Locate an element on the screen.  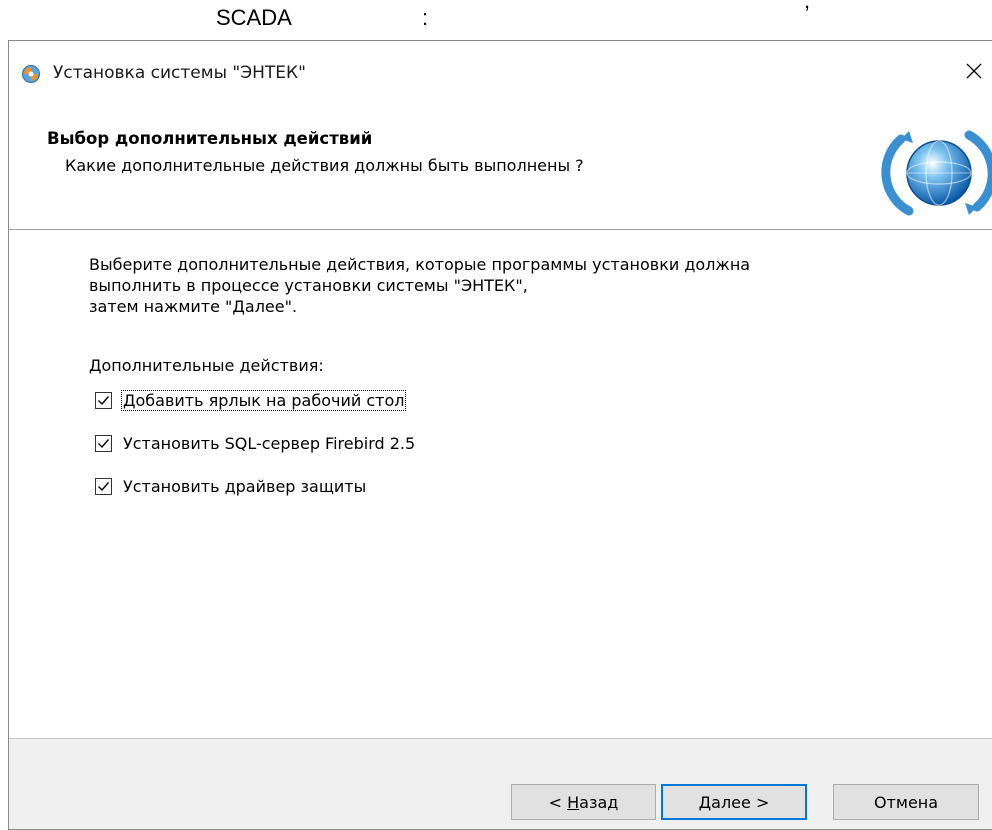
window-title: Установка системы "ЭНТЕК" is located at coordinates (179, 73).